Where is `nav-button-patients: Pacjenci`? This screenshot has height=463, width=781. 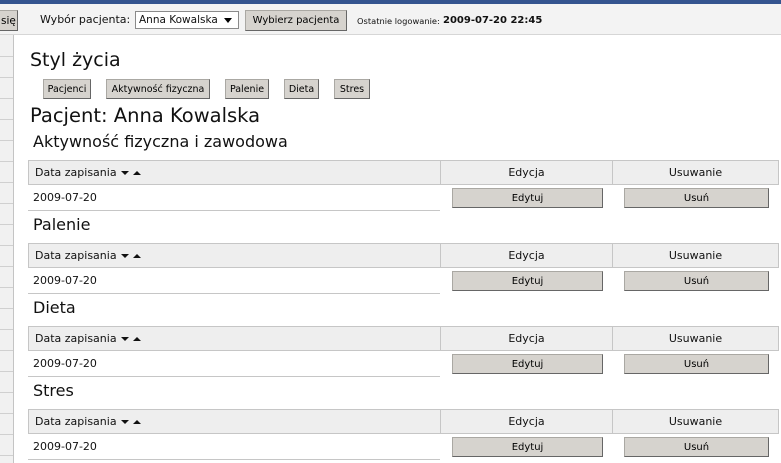
nav-button-patients: Pacjenci is located at coordinates (67, 89).